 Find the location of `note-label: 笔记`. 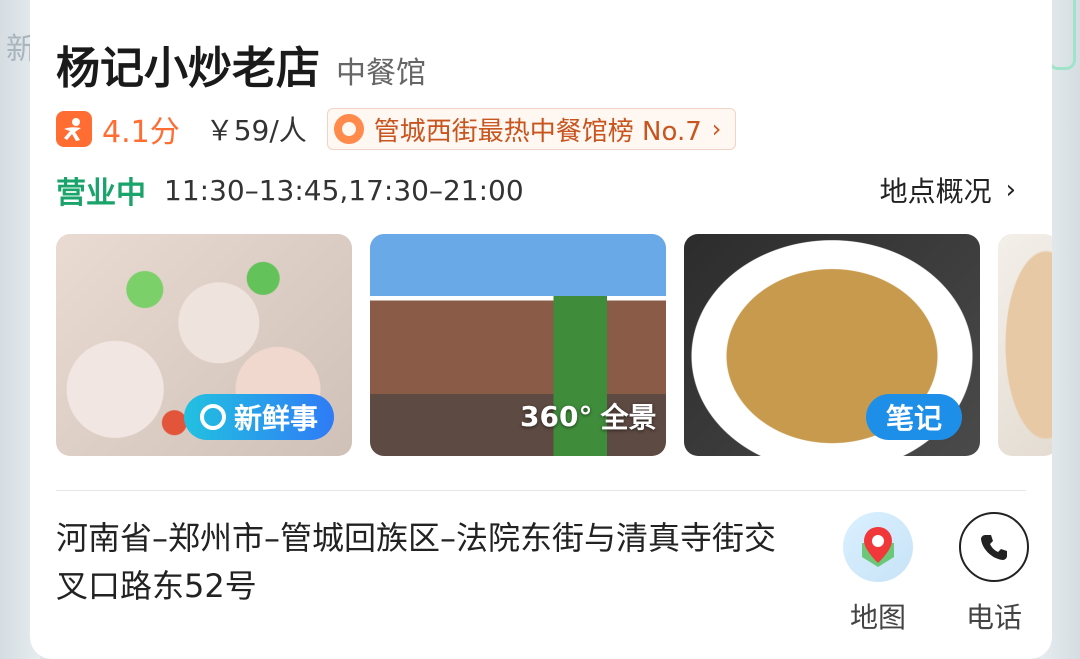

note-label: 笔记 is located at coordinates (913, 418).